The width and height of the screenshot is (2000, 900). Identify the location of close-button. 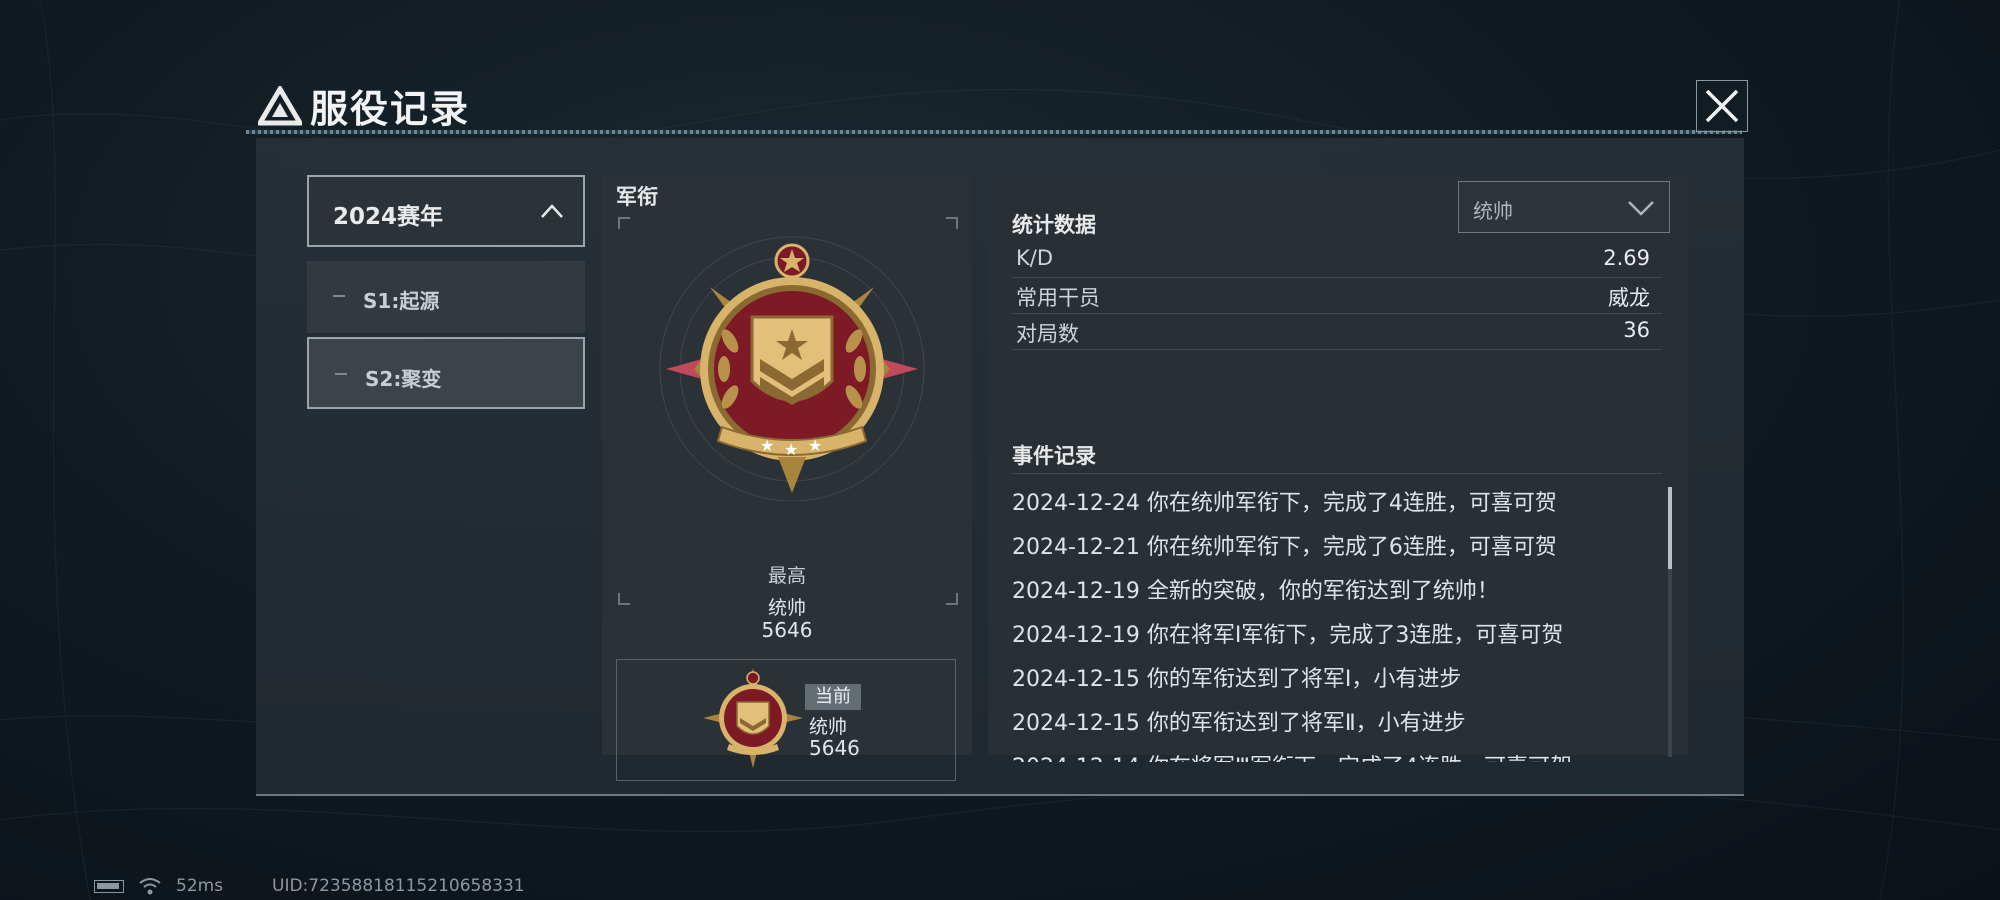
(1722, 106).